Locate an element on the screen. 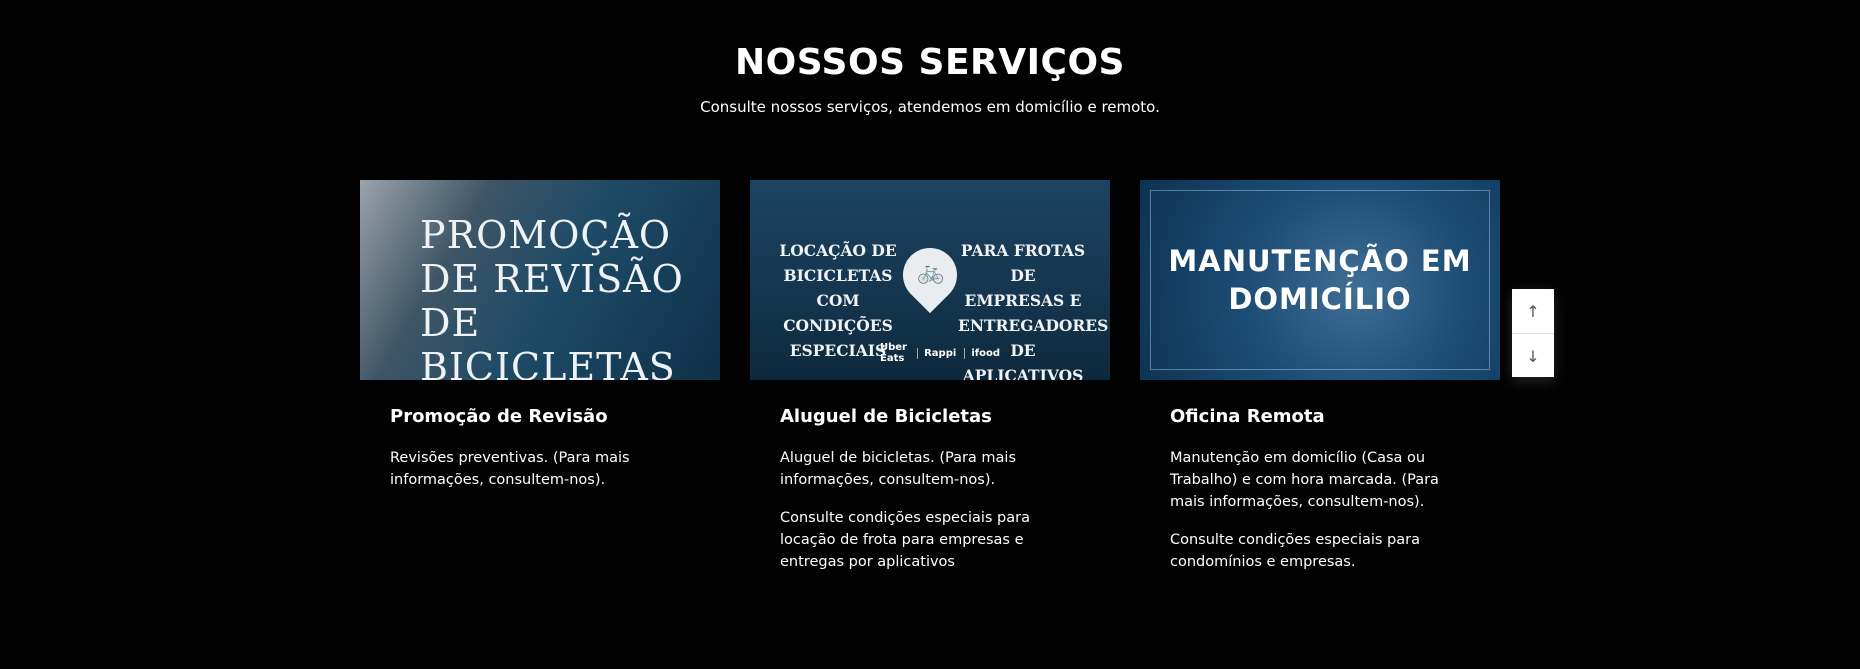 The image size is (1860, 669). image-caption: PROMOÇÃO DE REVISÃO DE BICICLETAS is located at coordinates (552, 296).